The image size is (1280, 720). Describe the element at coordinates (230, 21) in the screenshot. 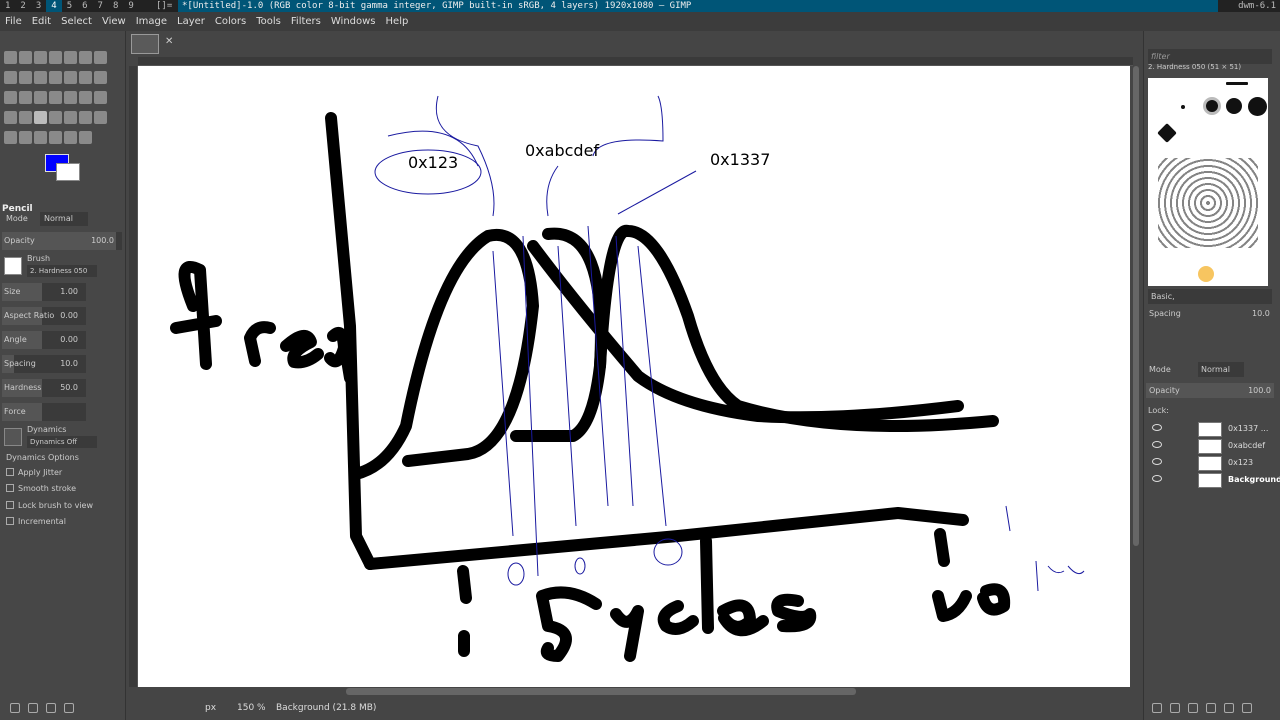

I see `menu-colors: Colors` at that location.